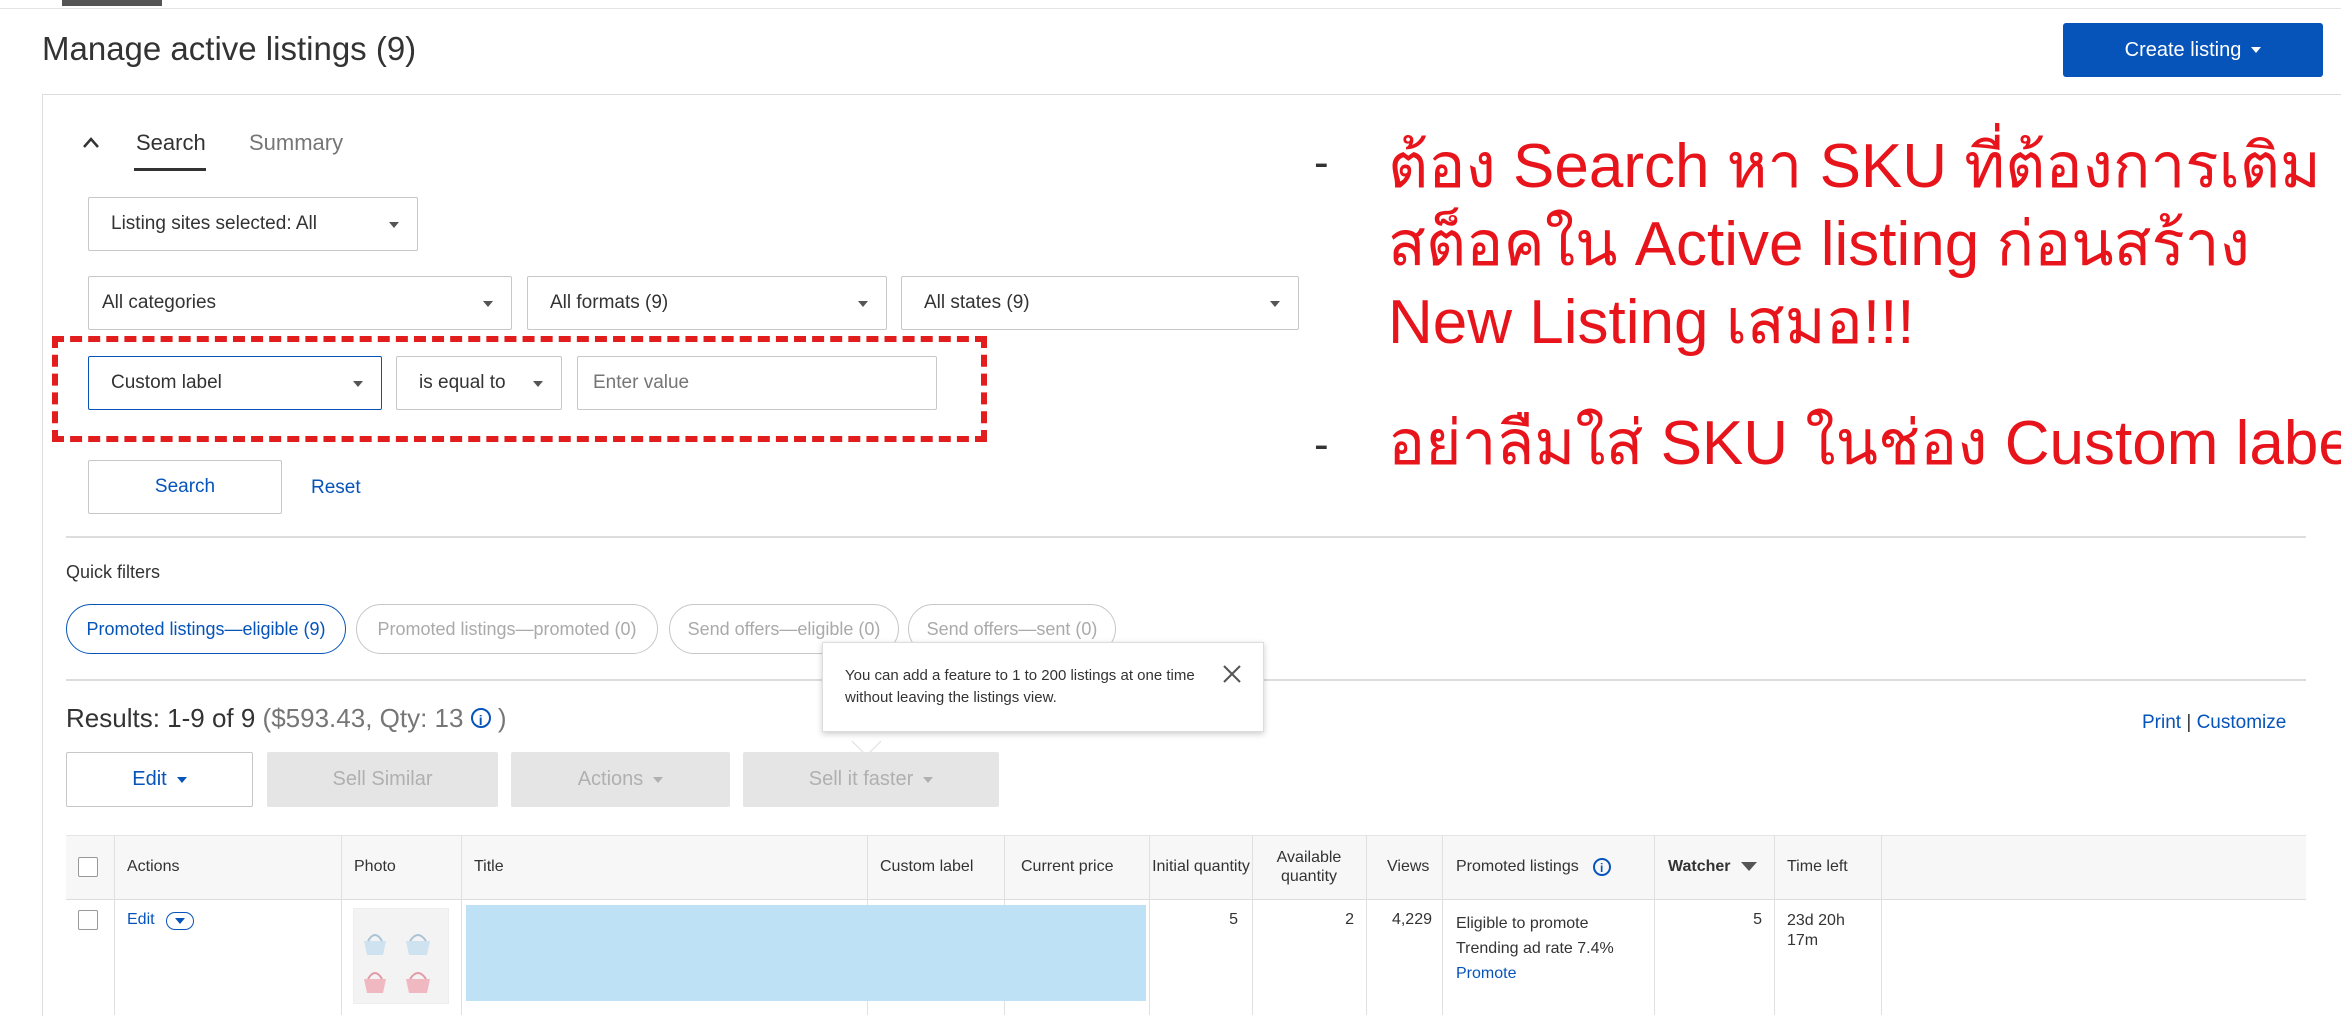 The width and height of the screenshot is (2341, 1016). What do you see at coordinates (1067, 866) in the screenshot?
I see `header-current-price: Current price` at bounding box center [1067, 866].